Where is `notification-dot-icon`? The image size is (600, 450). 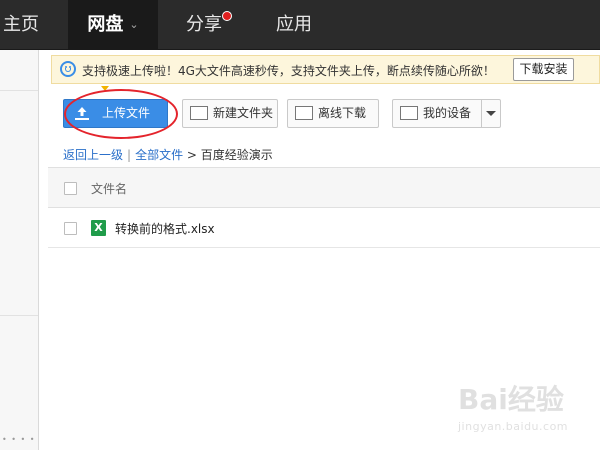
notification-dot-icon is located at coordinates (227, 16).